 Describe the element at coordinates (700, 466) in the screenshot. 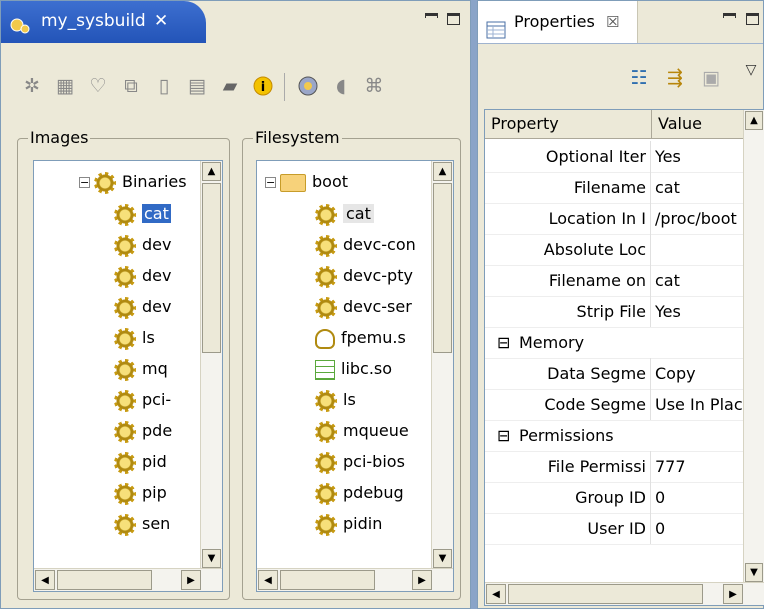

I see `property-value: 777` at that location.